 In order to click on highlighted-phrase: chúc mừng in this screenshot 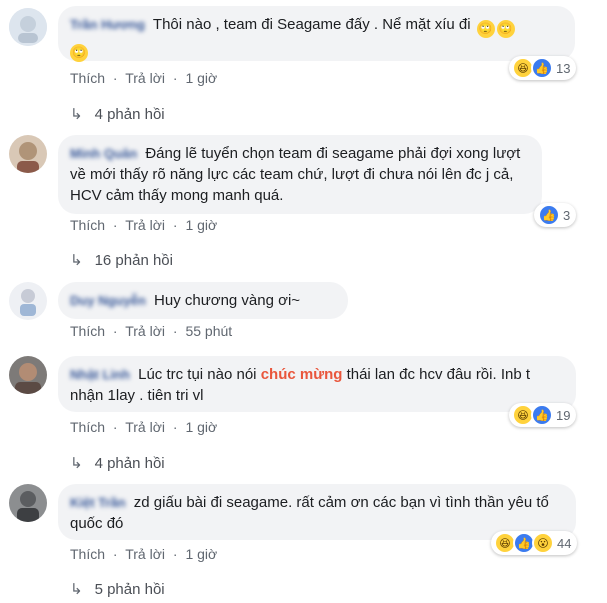, I will do `click(301, 374)`.